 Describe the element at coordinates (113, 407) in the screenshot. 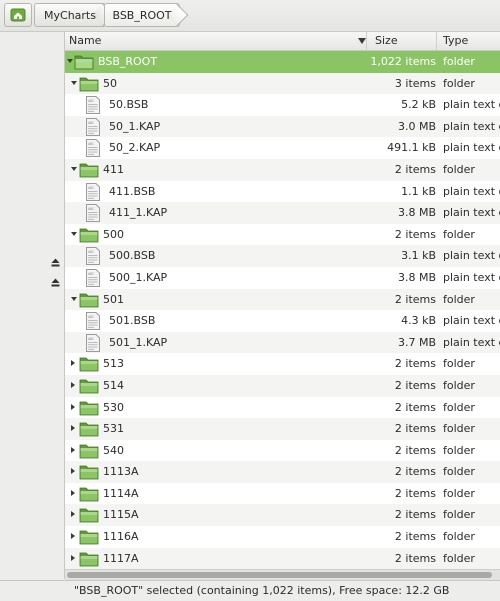

I see `row-name: 530` at that location.